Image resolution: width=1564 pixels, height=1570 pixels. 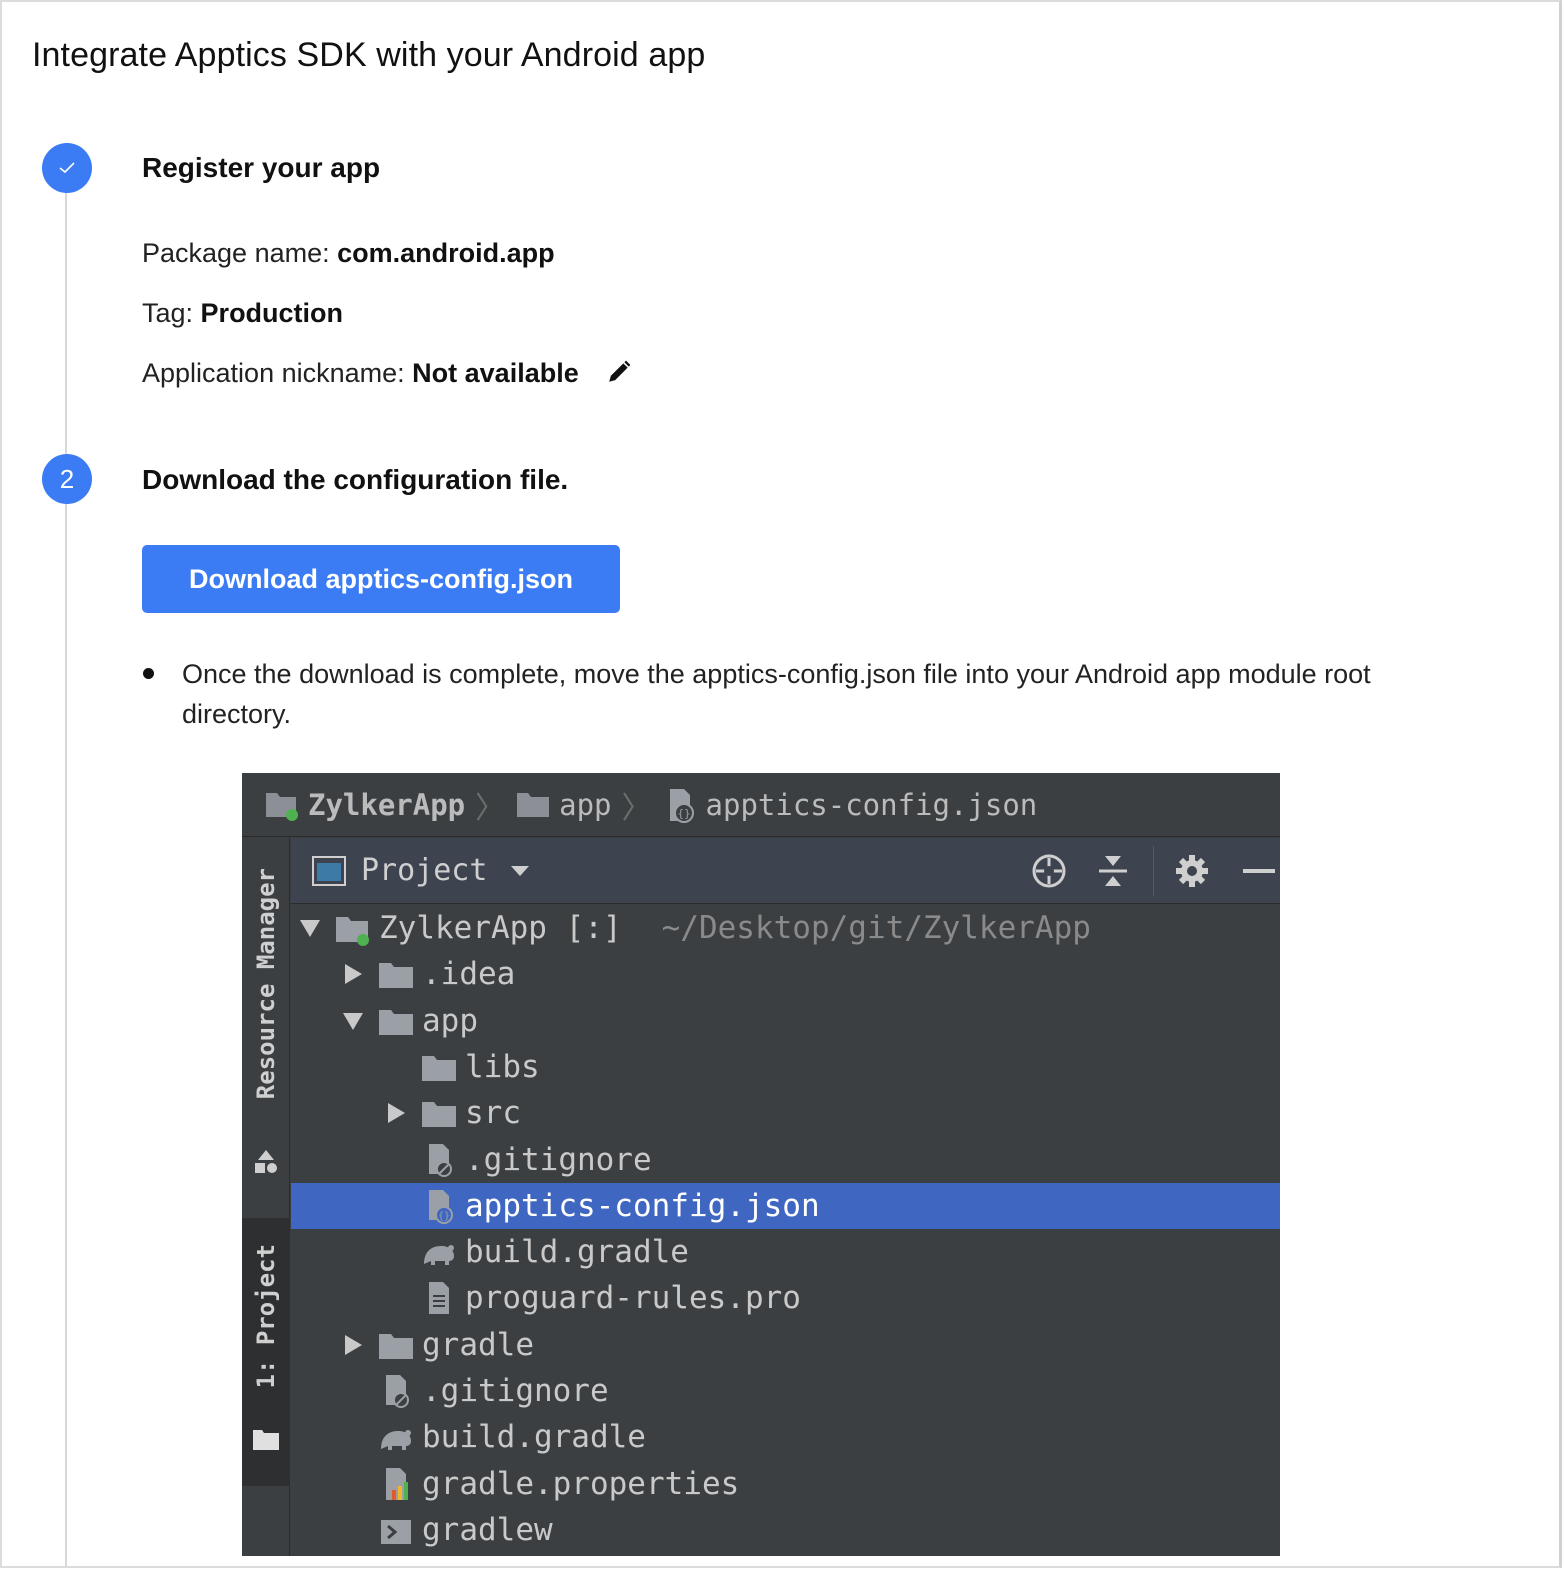 What do you see at coordinates (67, 479) in the screenshot?
I see `step-2-badge: 2` at bounding box center [67, 479].